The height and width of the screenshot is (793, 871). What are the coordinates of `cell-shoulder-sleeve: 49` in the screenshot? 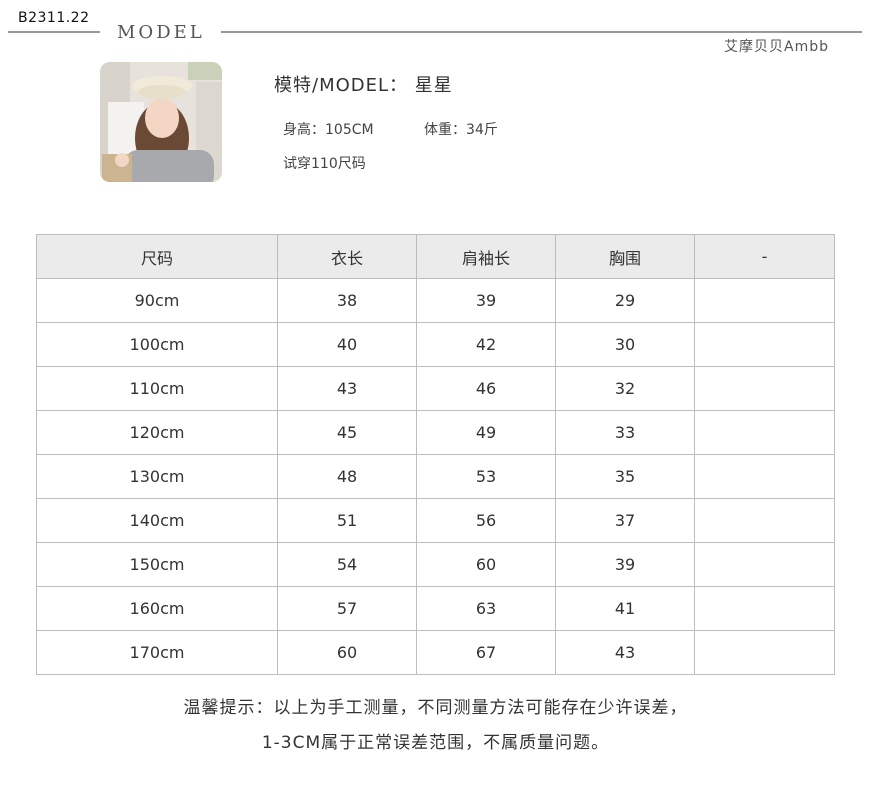 It's located at (486, 432).